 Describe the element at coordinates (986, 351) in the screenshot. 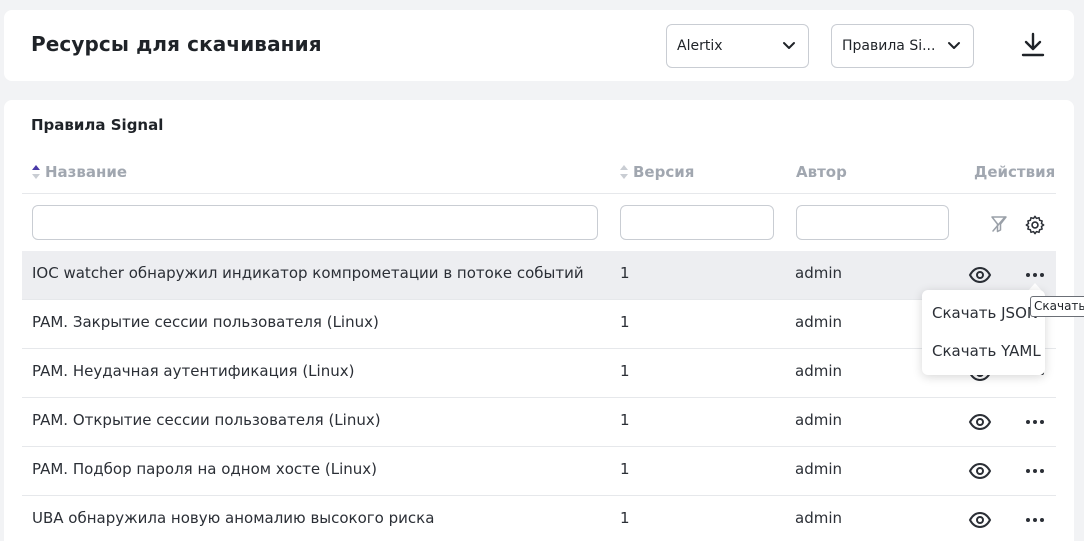

I see `download-yaml-menu-item: Скачать YAML` at that location.